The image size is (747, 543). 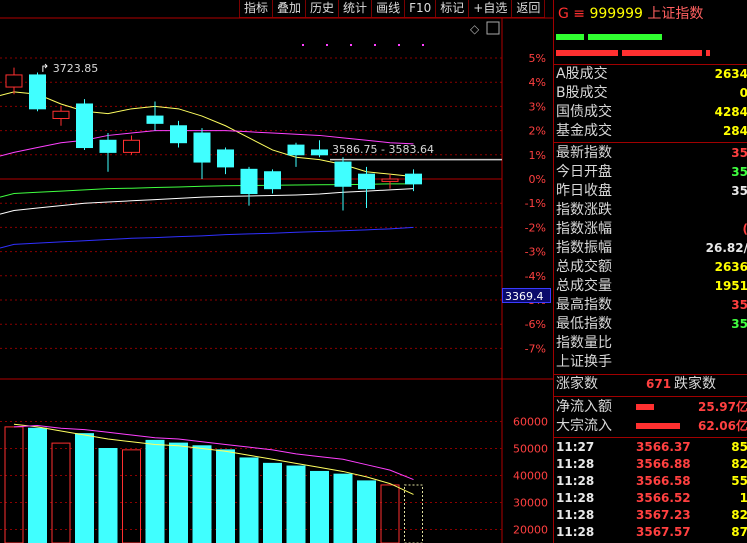 I want to click on row-value: (, so click(x=745, y=229).